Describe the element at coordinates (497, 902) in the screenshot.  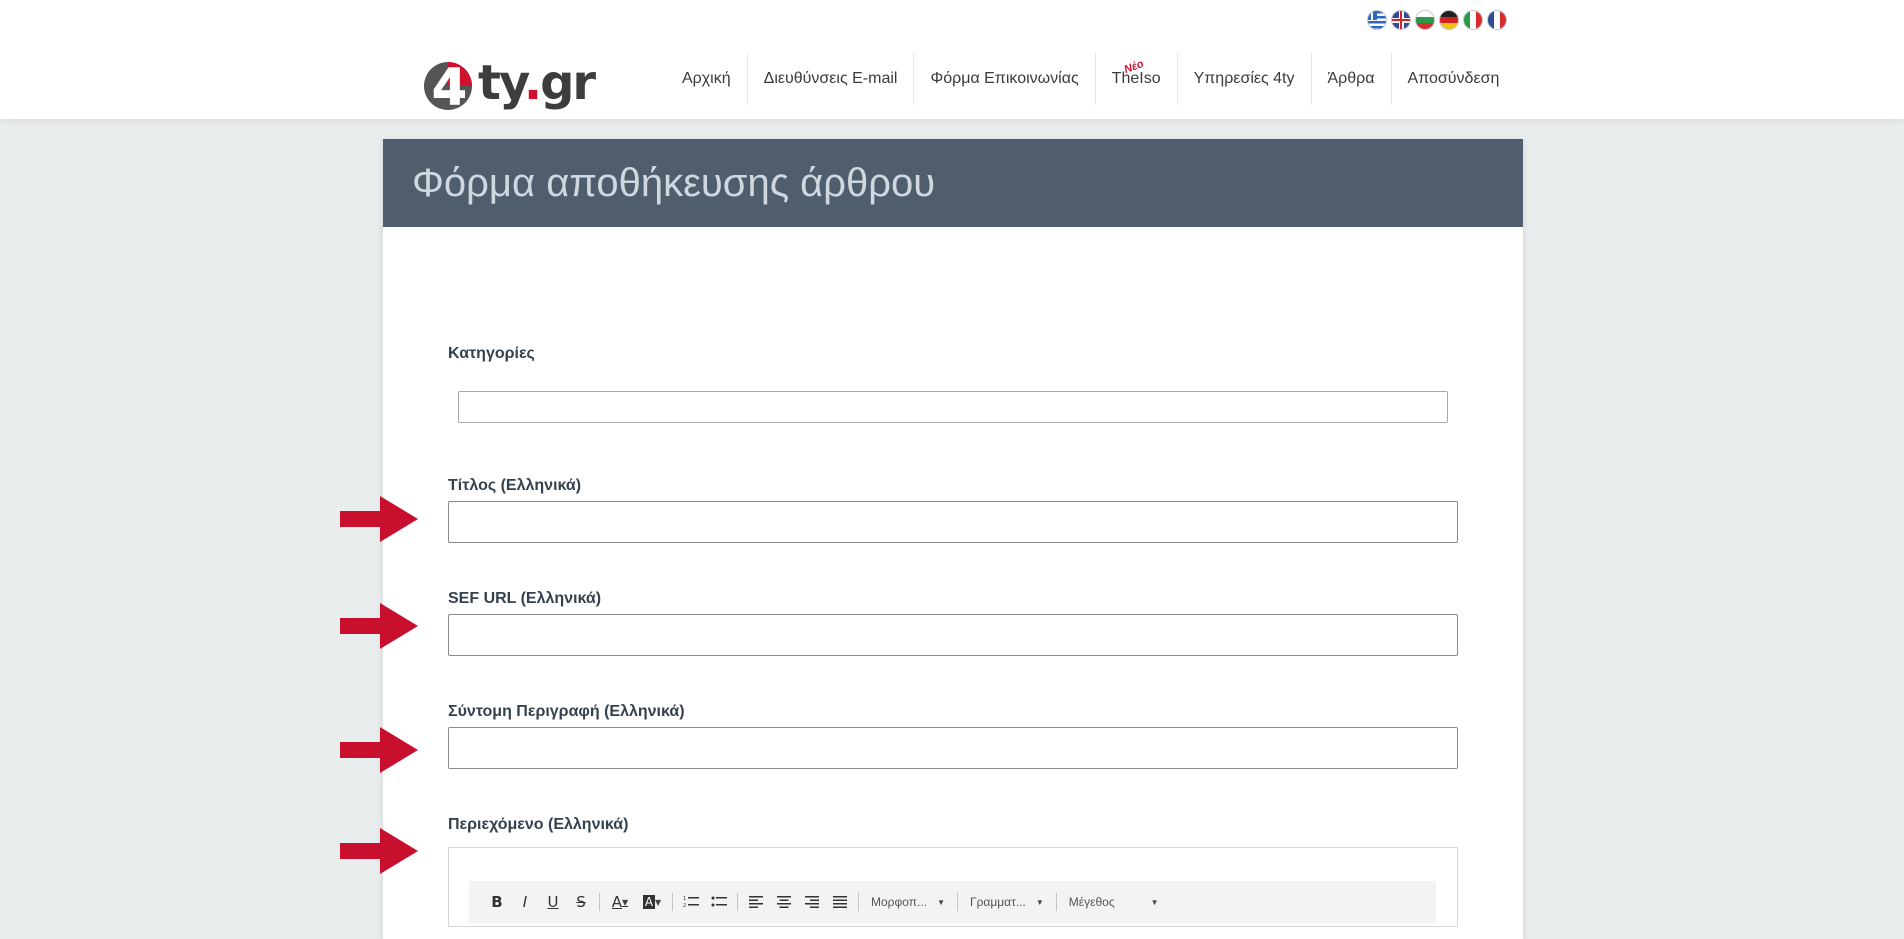
I see `bold-button: B` at that location.